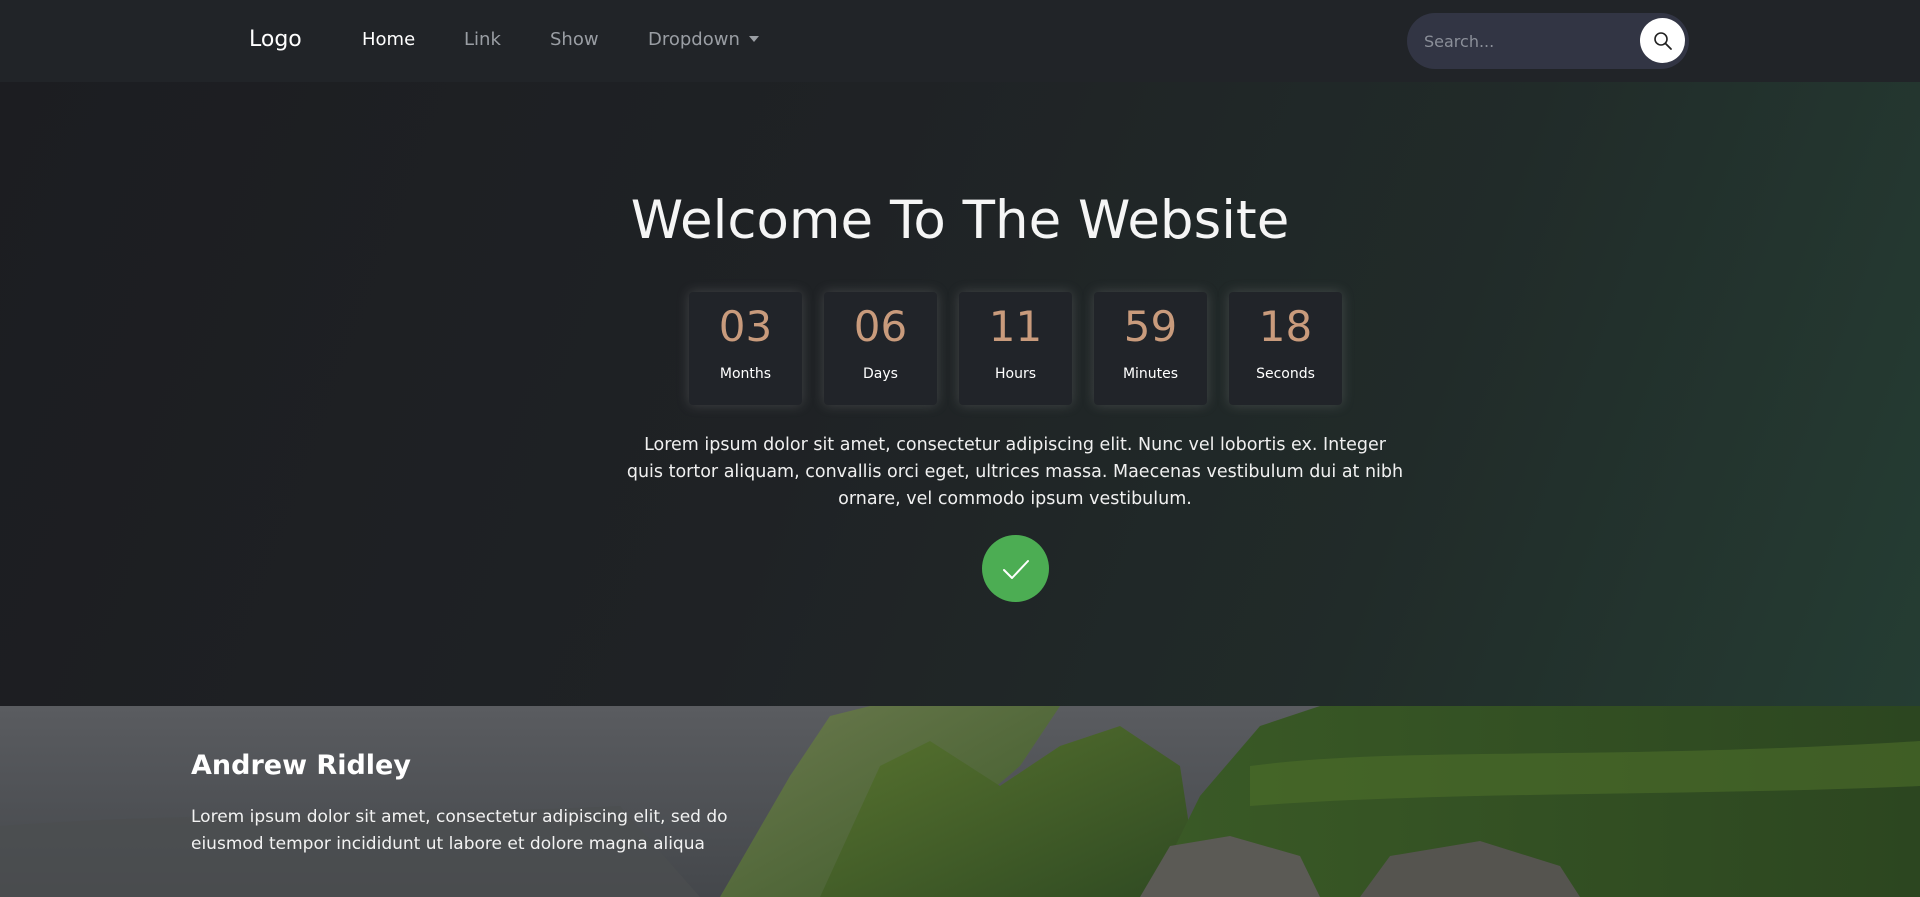 This screenshot has height=897, width=1920. What do you see at coordinates (482, 39) in the screenshot?
I see `nav-link-link: Link` at bounding box center [482, 39].